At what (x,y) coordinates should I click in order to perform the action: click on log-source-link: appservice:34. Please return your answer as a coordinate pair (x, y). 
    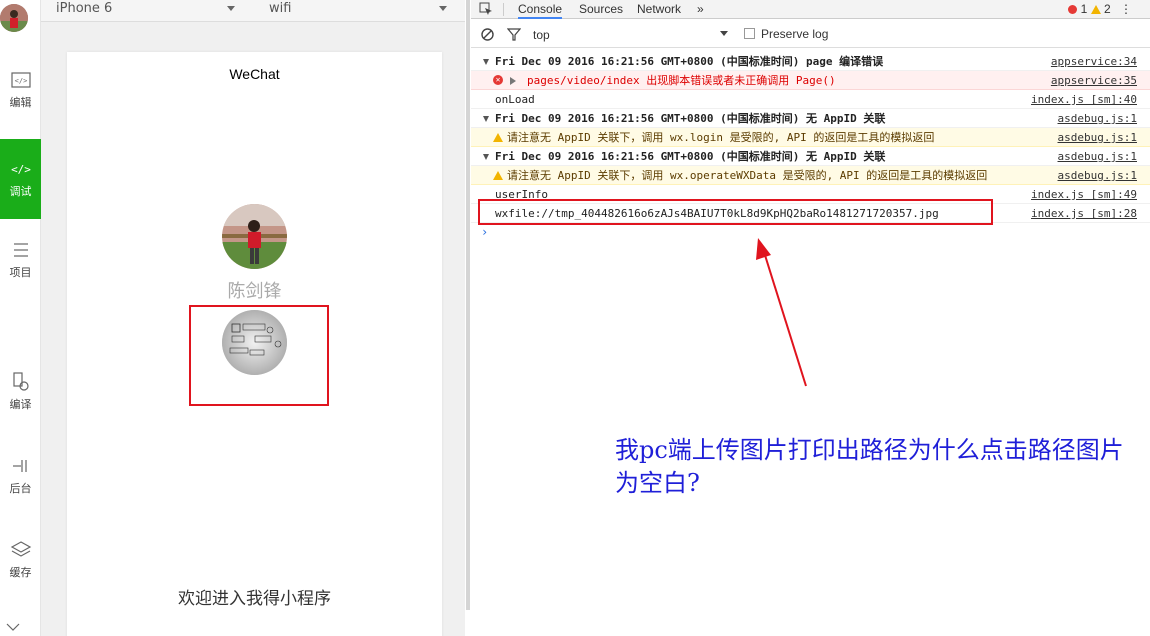
    Looking at the image, I should click on (1094, 61).